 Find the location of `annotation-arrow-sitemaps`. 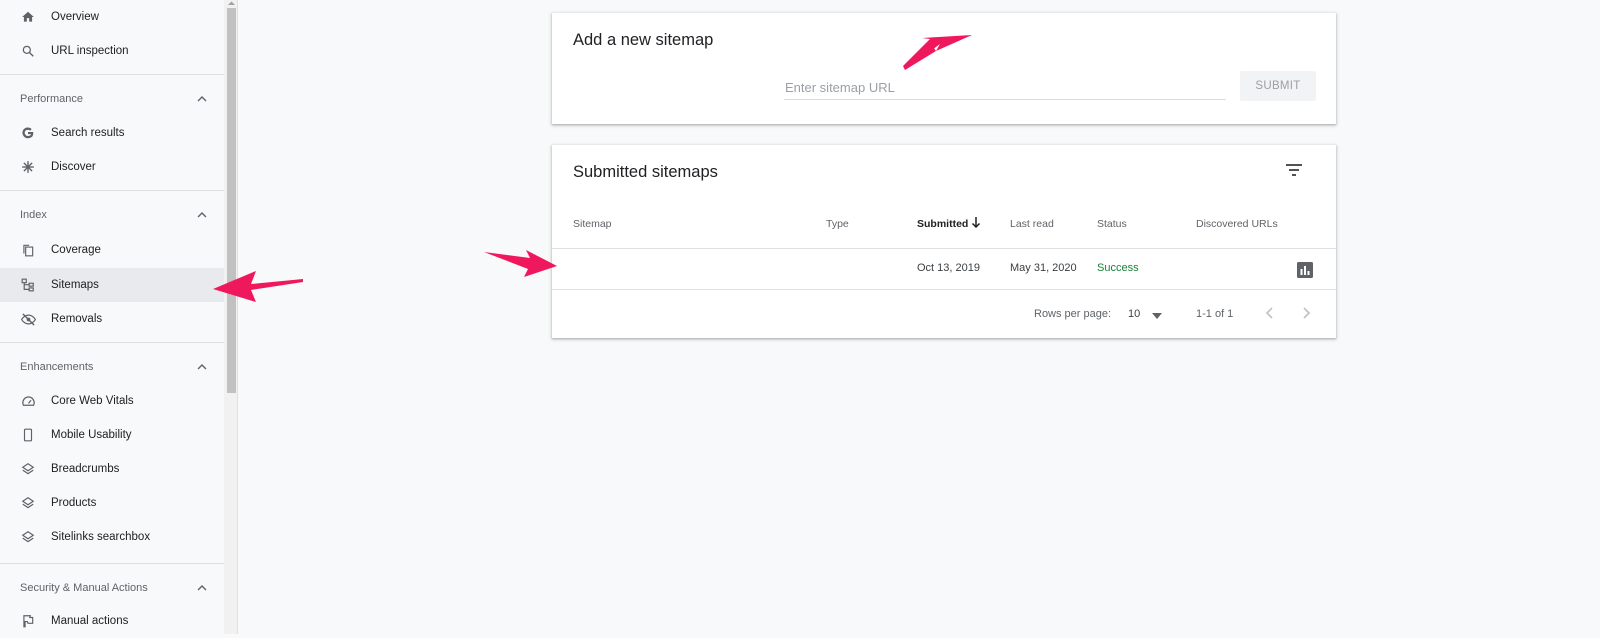

annotation-arrow-sitemaps is located at coordinates (258, 286).